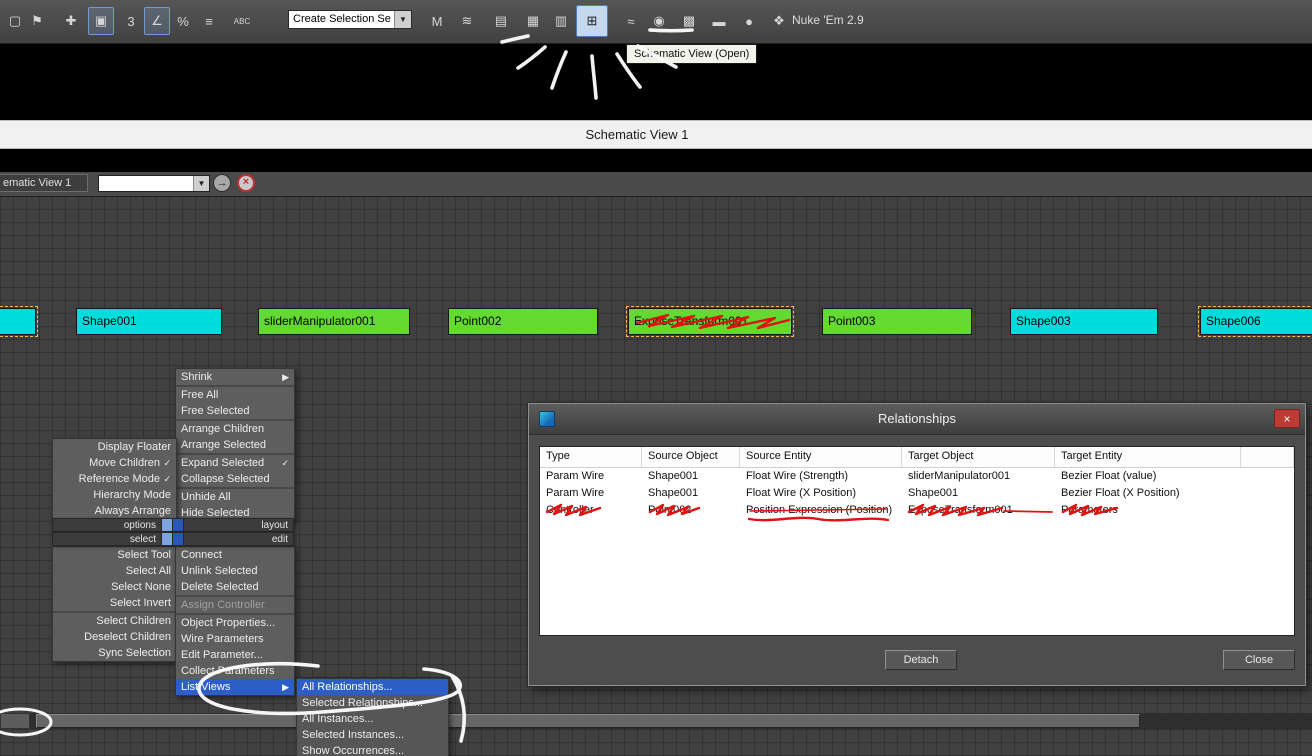 The height and width of the screenshot is (756, 1312). What do you see at coordinates (37, 21) in the screenshot?
I see `select-and-place-icon: ⚑` at bounding box center [37, 21].